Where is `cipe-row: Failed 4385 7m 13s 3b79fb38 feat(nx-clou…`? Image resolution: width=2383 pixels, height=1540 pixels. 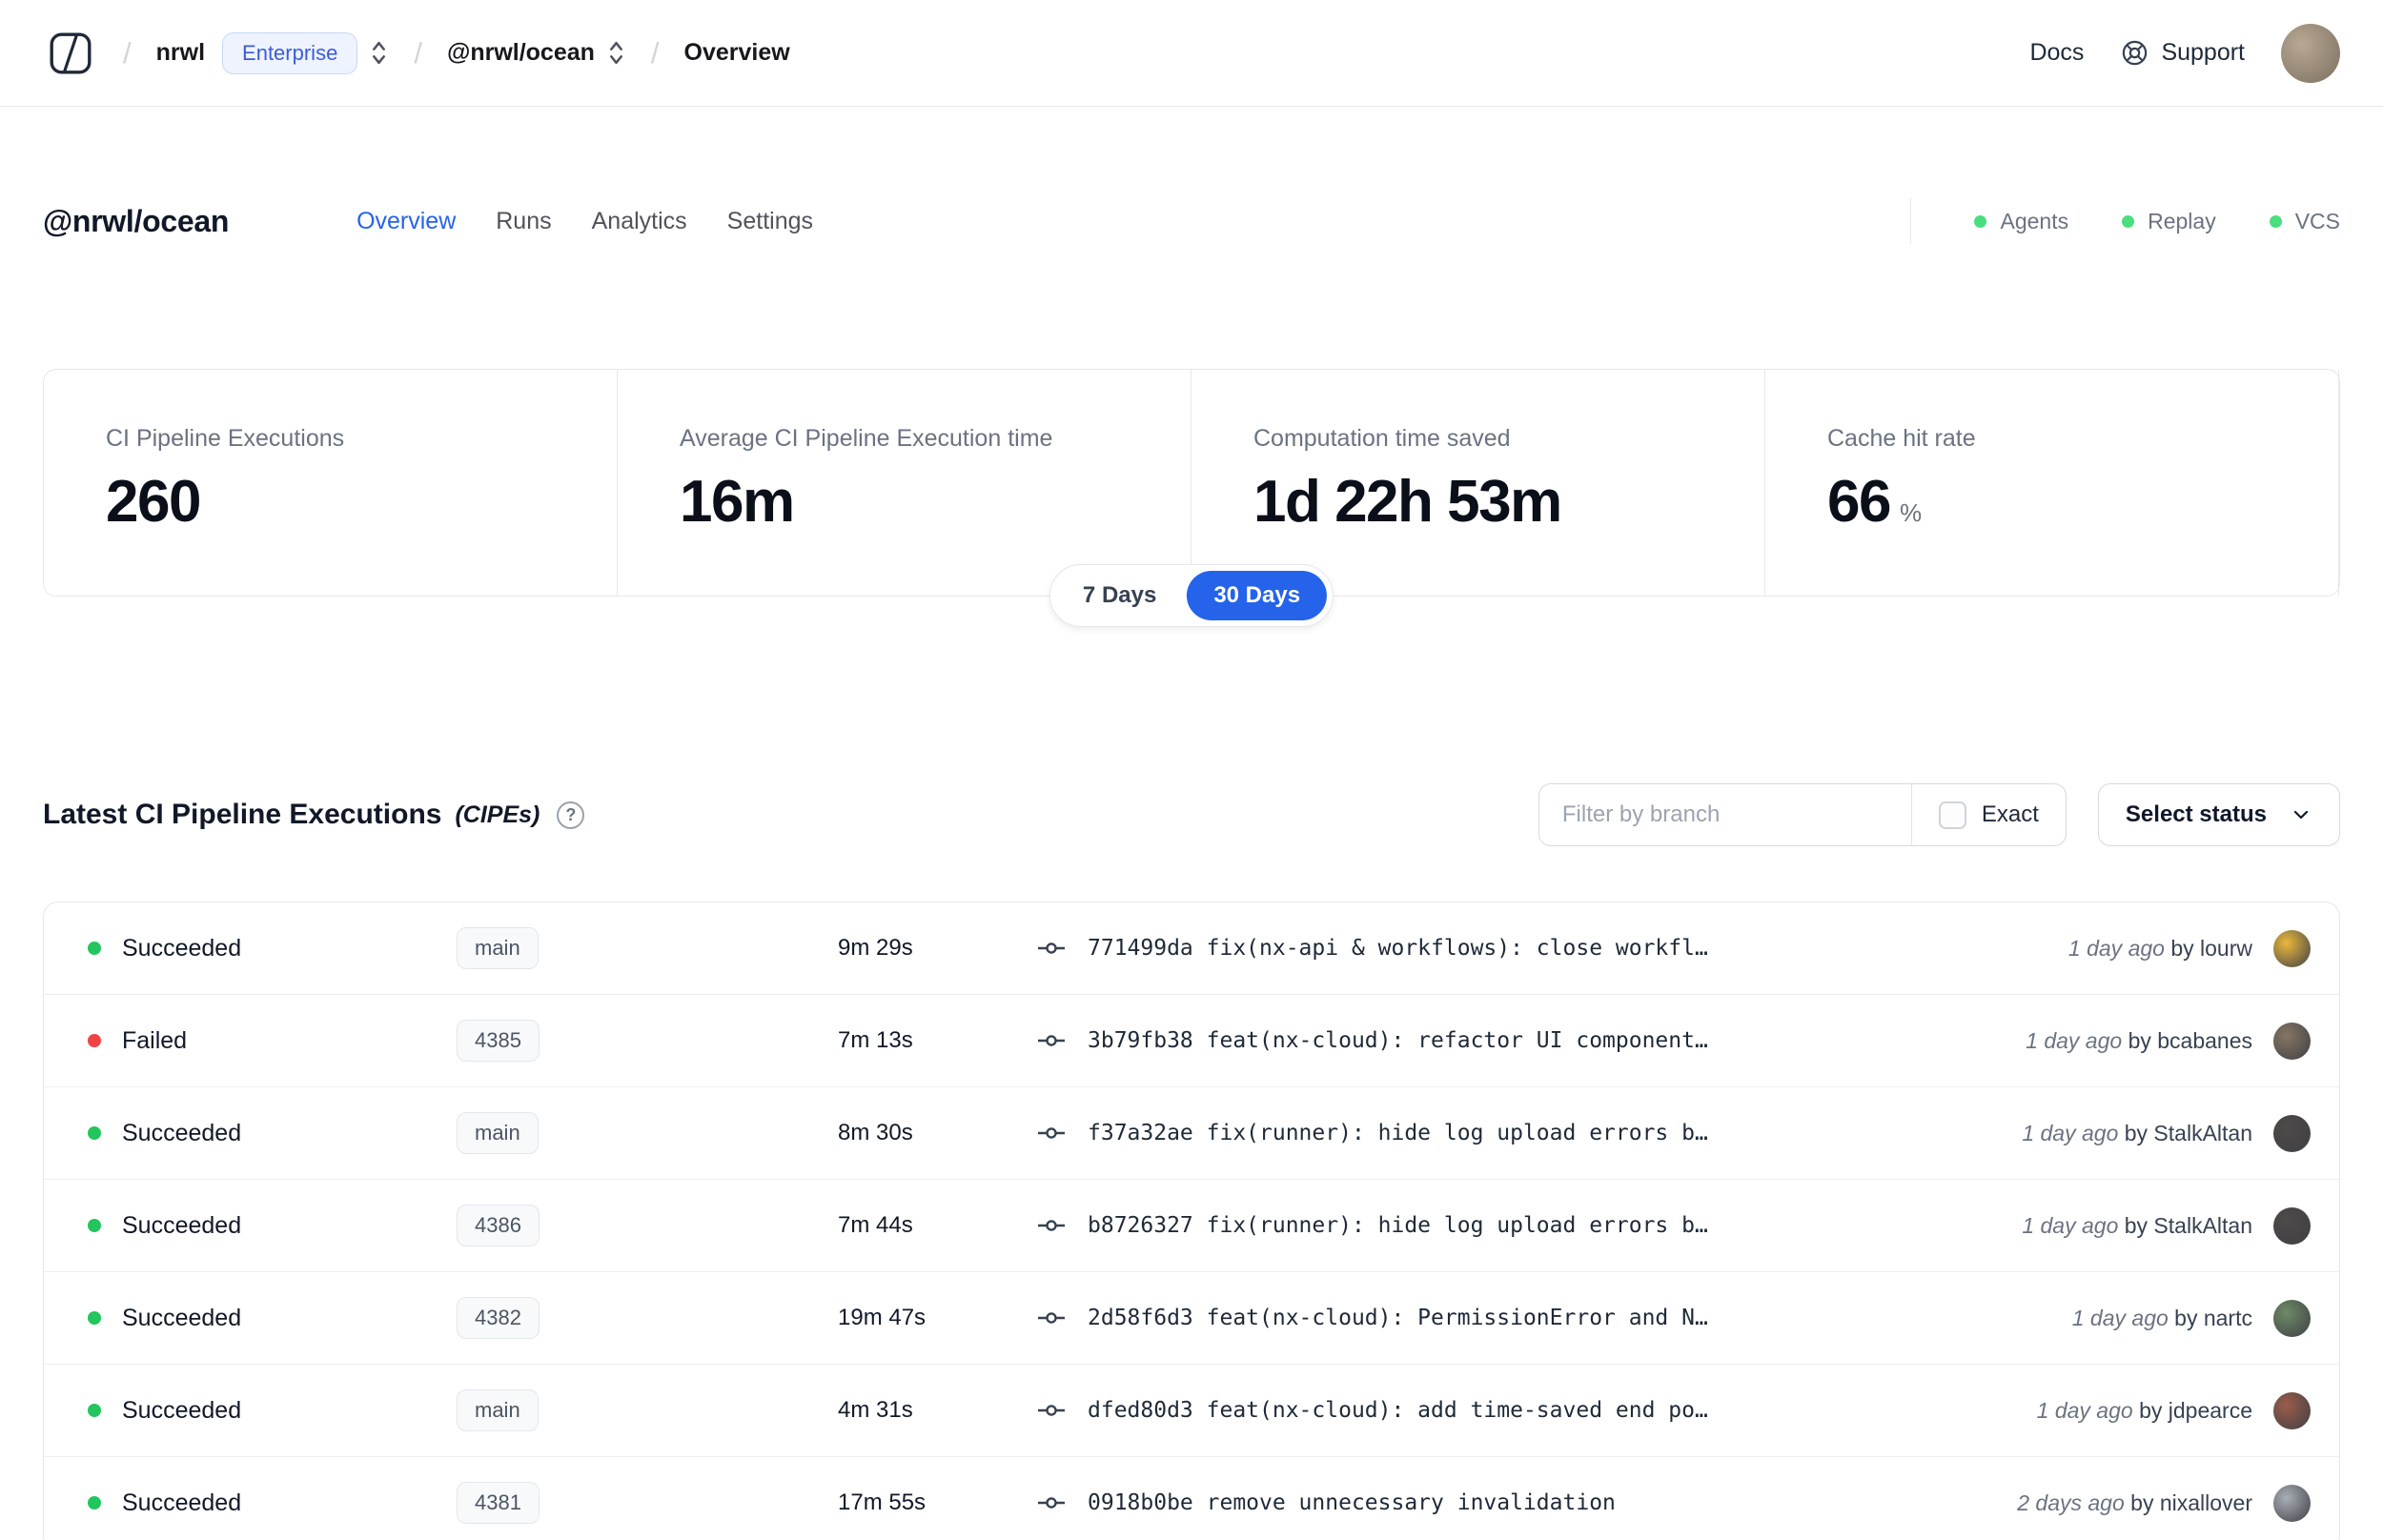
cipe-row: Failed 4385 7m 13s 3b79fb38 feat(nx-clou… is located at coordinates (1191, 1041).